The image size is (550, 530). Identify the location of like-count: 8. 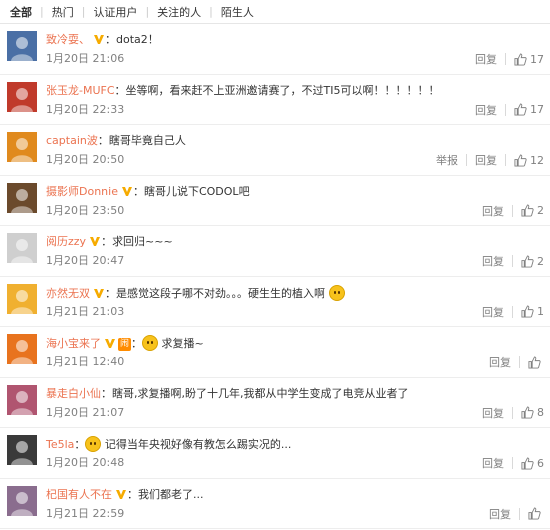
(540, 412).